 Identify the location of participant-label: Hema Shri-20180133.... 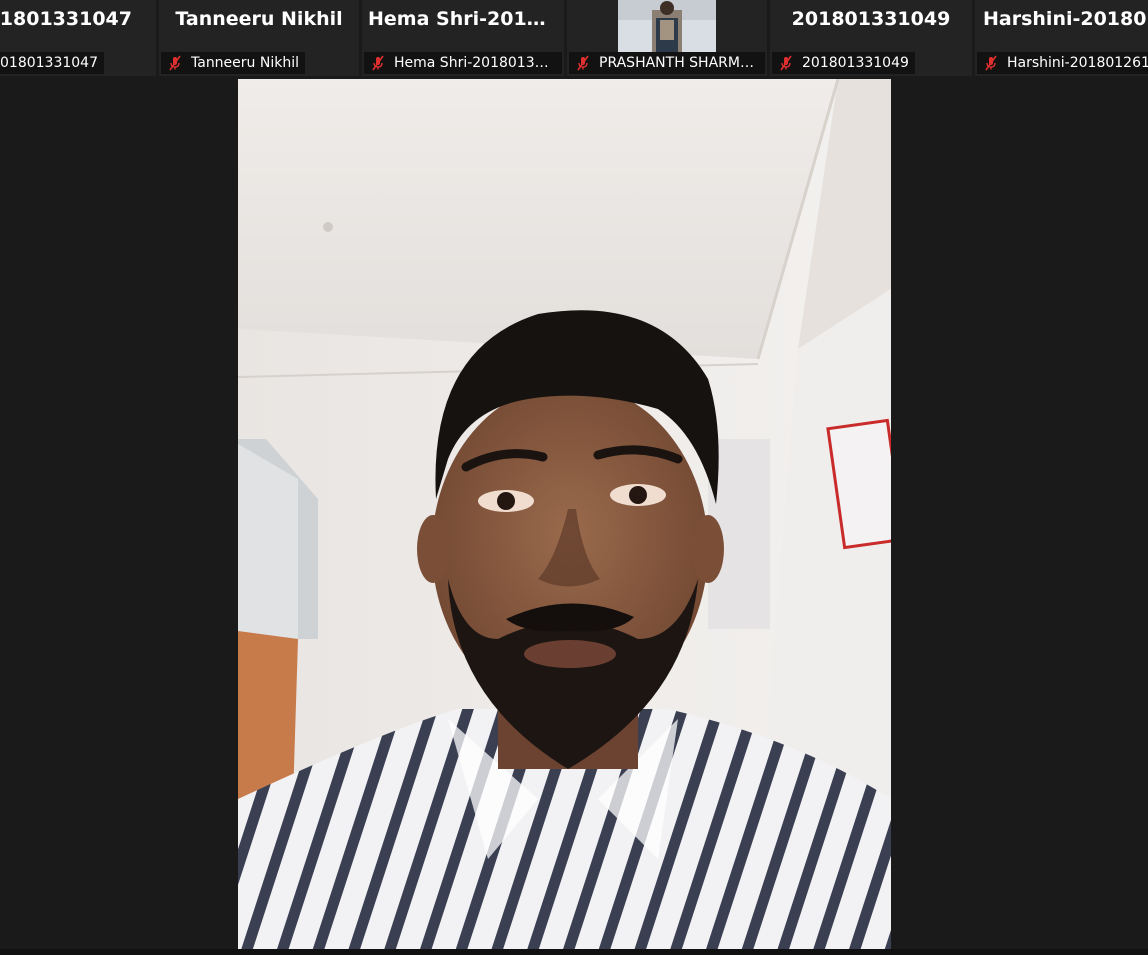
(463, 63).